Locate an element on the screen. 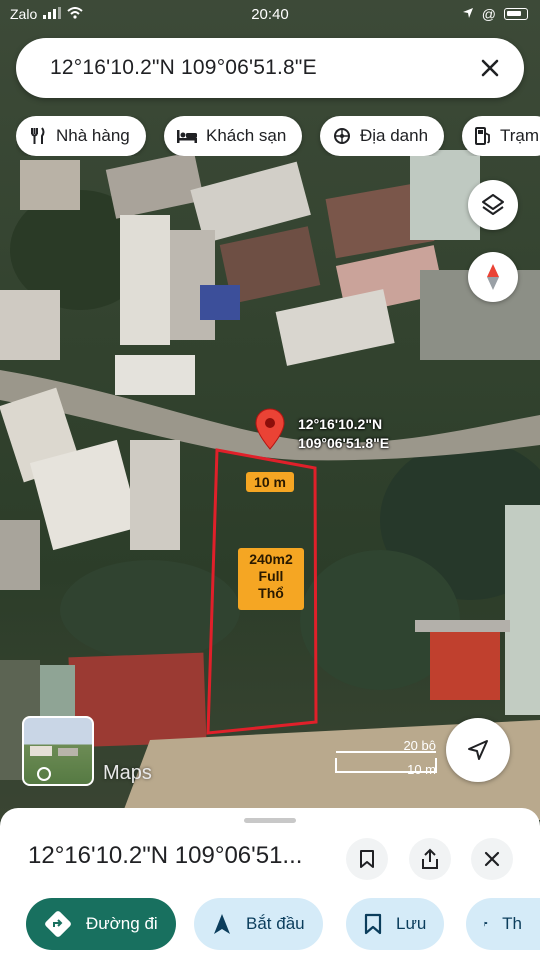 The width and height of the screenshot is (540, 960). maps-watermark: Maps is located at coordinates (127, 773).